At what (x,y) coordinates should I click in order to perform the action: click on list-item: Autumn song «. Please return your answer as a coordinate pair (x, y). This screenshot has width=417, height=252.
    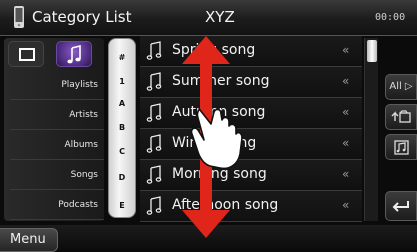
    Looking at the image, I should click on (251, 113).